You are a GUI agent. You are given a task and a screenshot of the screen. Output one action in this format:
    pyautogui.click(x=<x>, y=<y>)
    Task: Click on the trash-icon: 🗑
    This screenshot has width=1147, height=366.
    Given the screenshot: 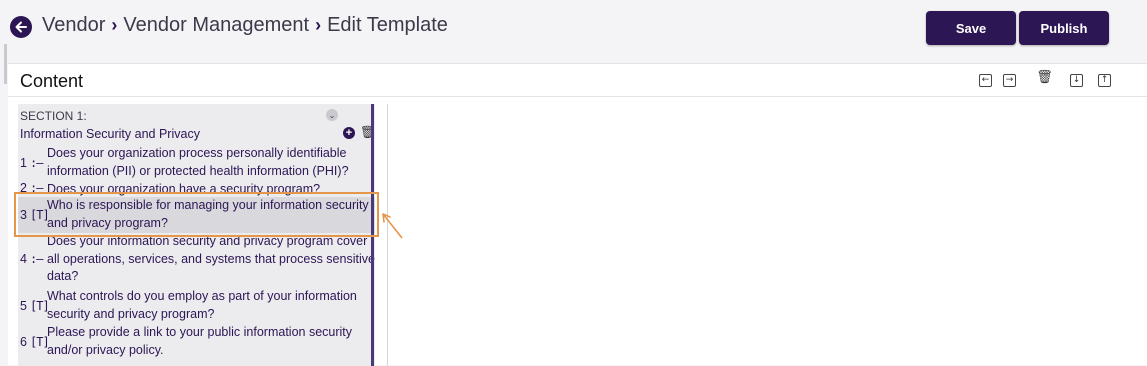 What is the action you would take?
    pyautogui.click(x=1044, y=77)
    